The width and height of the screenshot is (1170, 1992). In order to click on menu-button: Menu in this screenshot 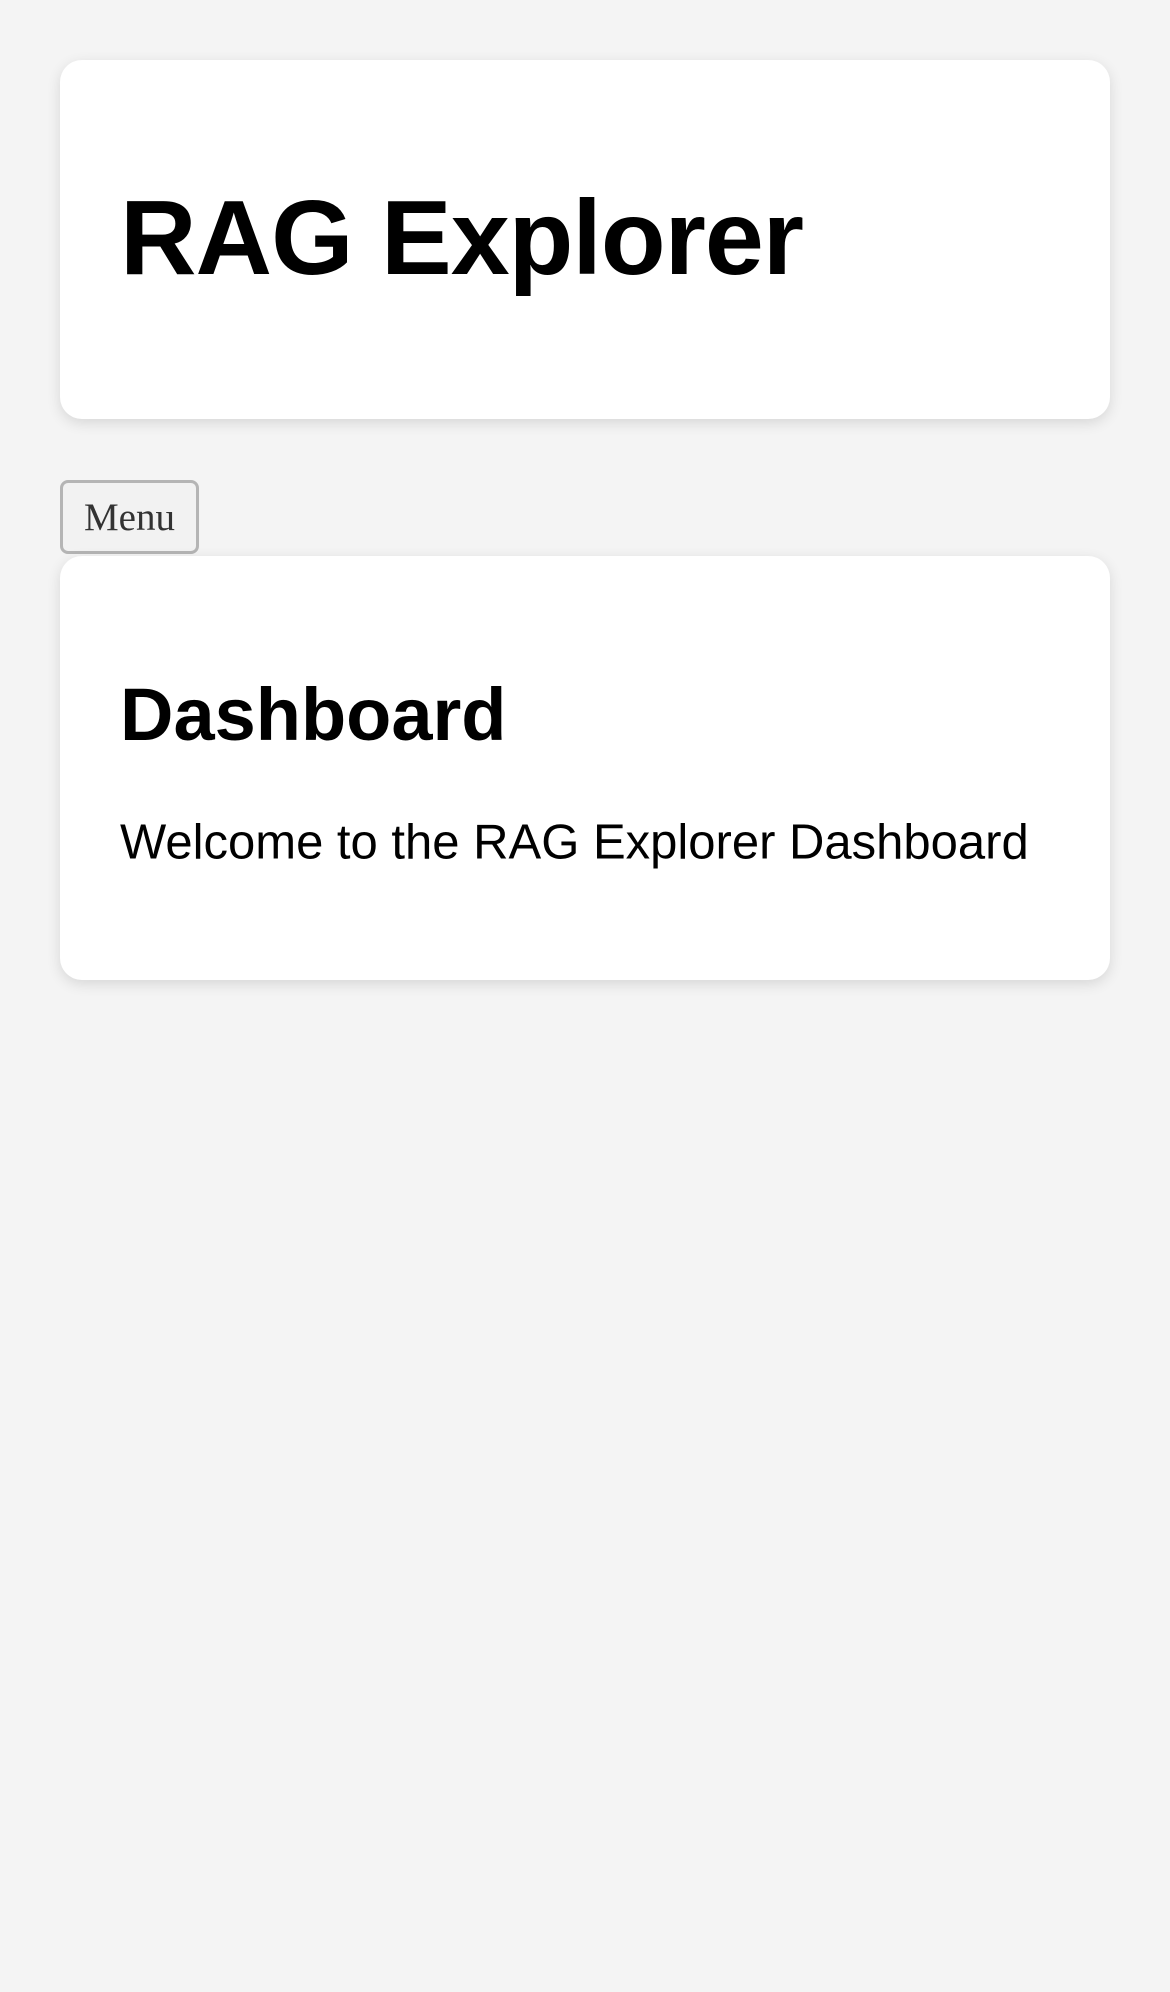, I will do `click(129, 517)`.